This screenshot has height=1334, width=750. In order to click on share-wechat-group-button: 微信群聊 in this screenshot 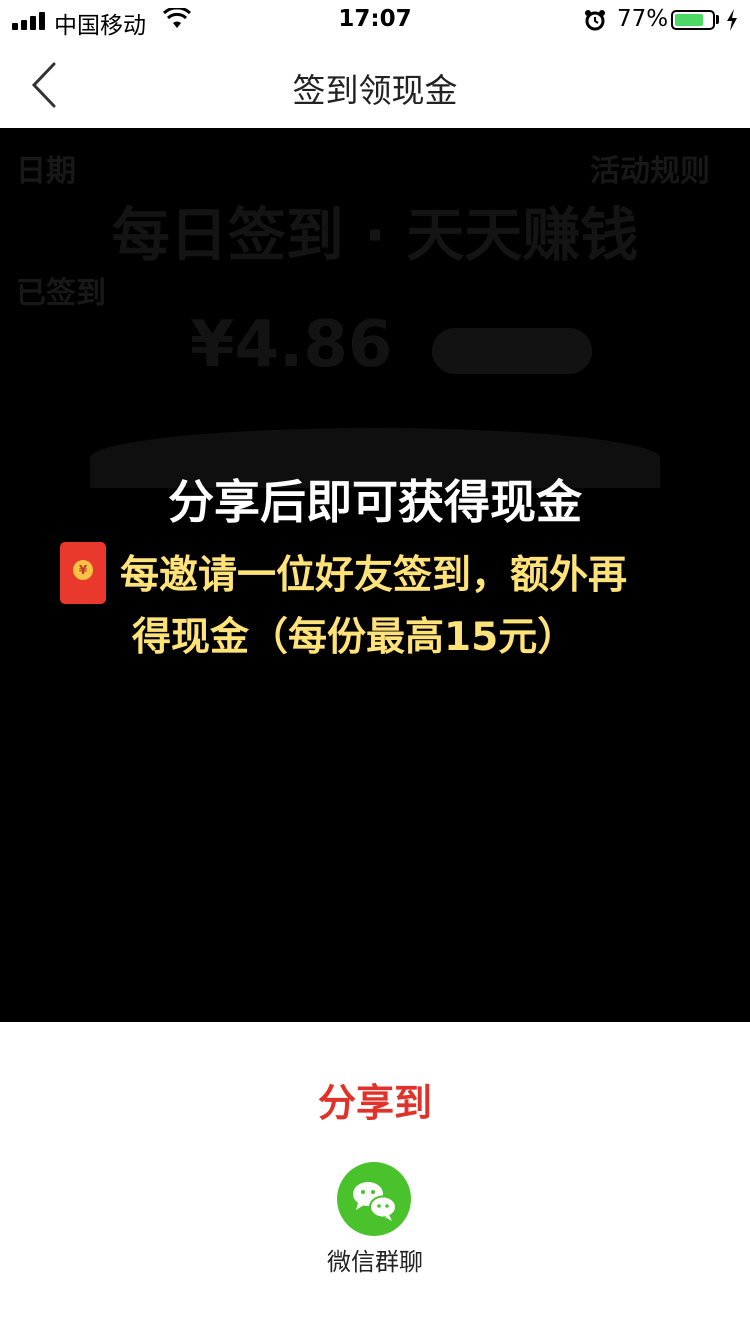, I will do `click(375, 1223)`.